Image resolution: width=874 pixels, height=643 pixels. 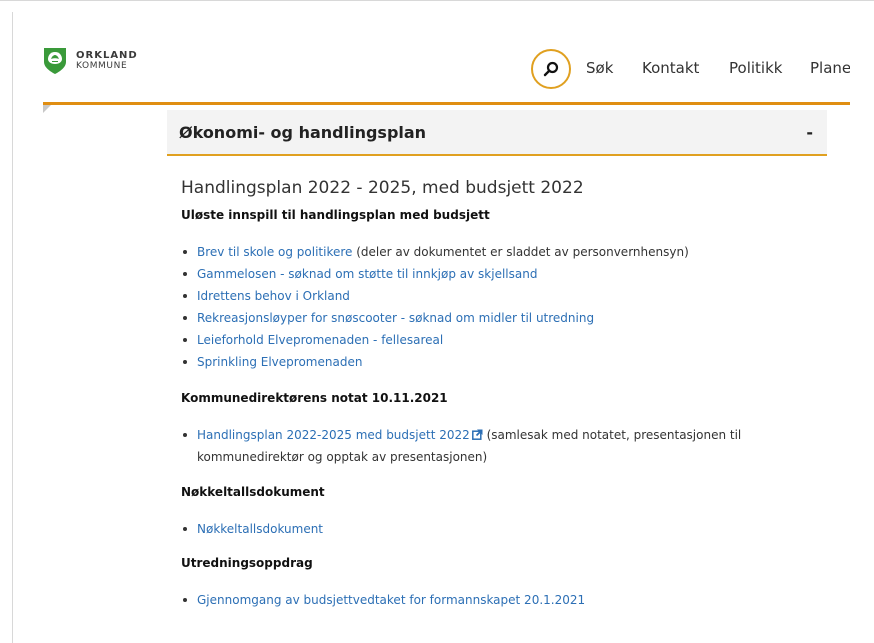 What do you see at coordinates (830, 68) in the screenshot?
I see `nav-plan-link: Plane` at bounding box center [830, 68].